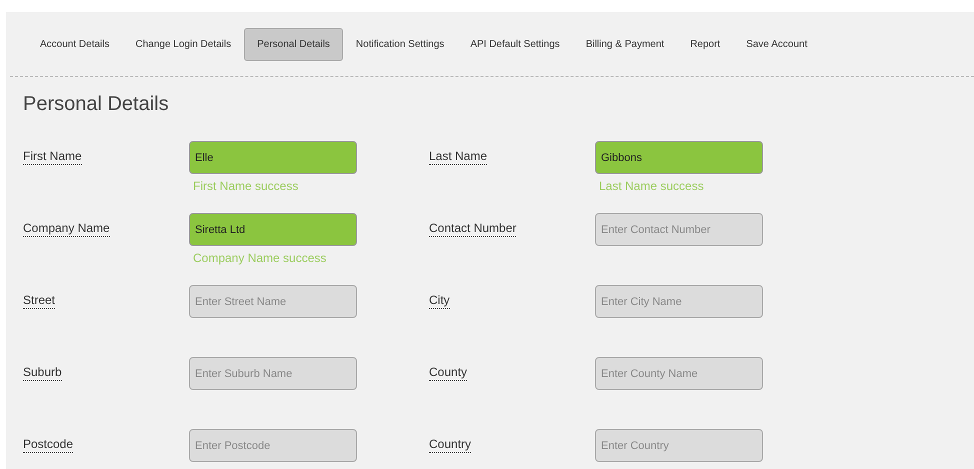  What do you see at coordinates (705, 44) in the screenshot?
I see `tab: Report` at bounding box center [705, 44].